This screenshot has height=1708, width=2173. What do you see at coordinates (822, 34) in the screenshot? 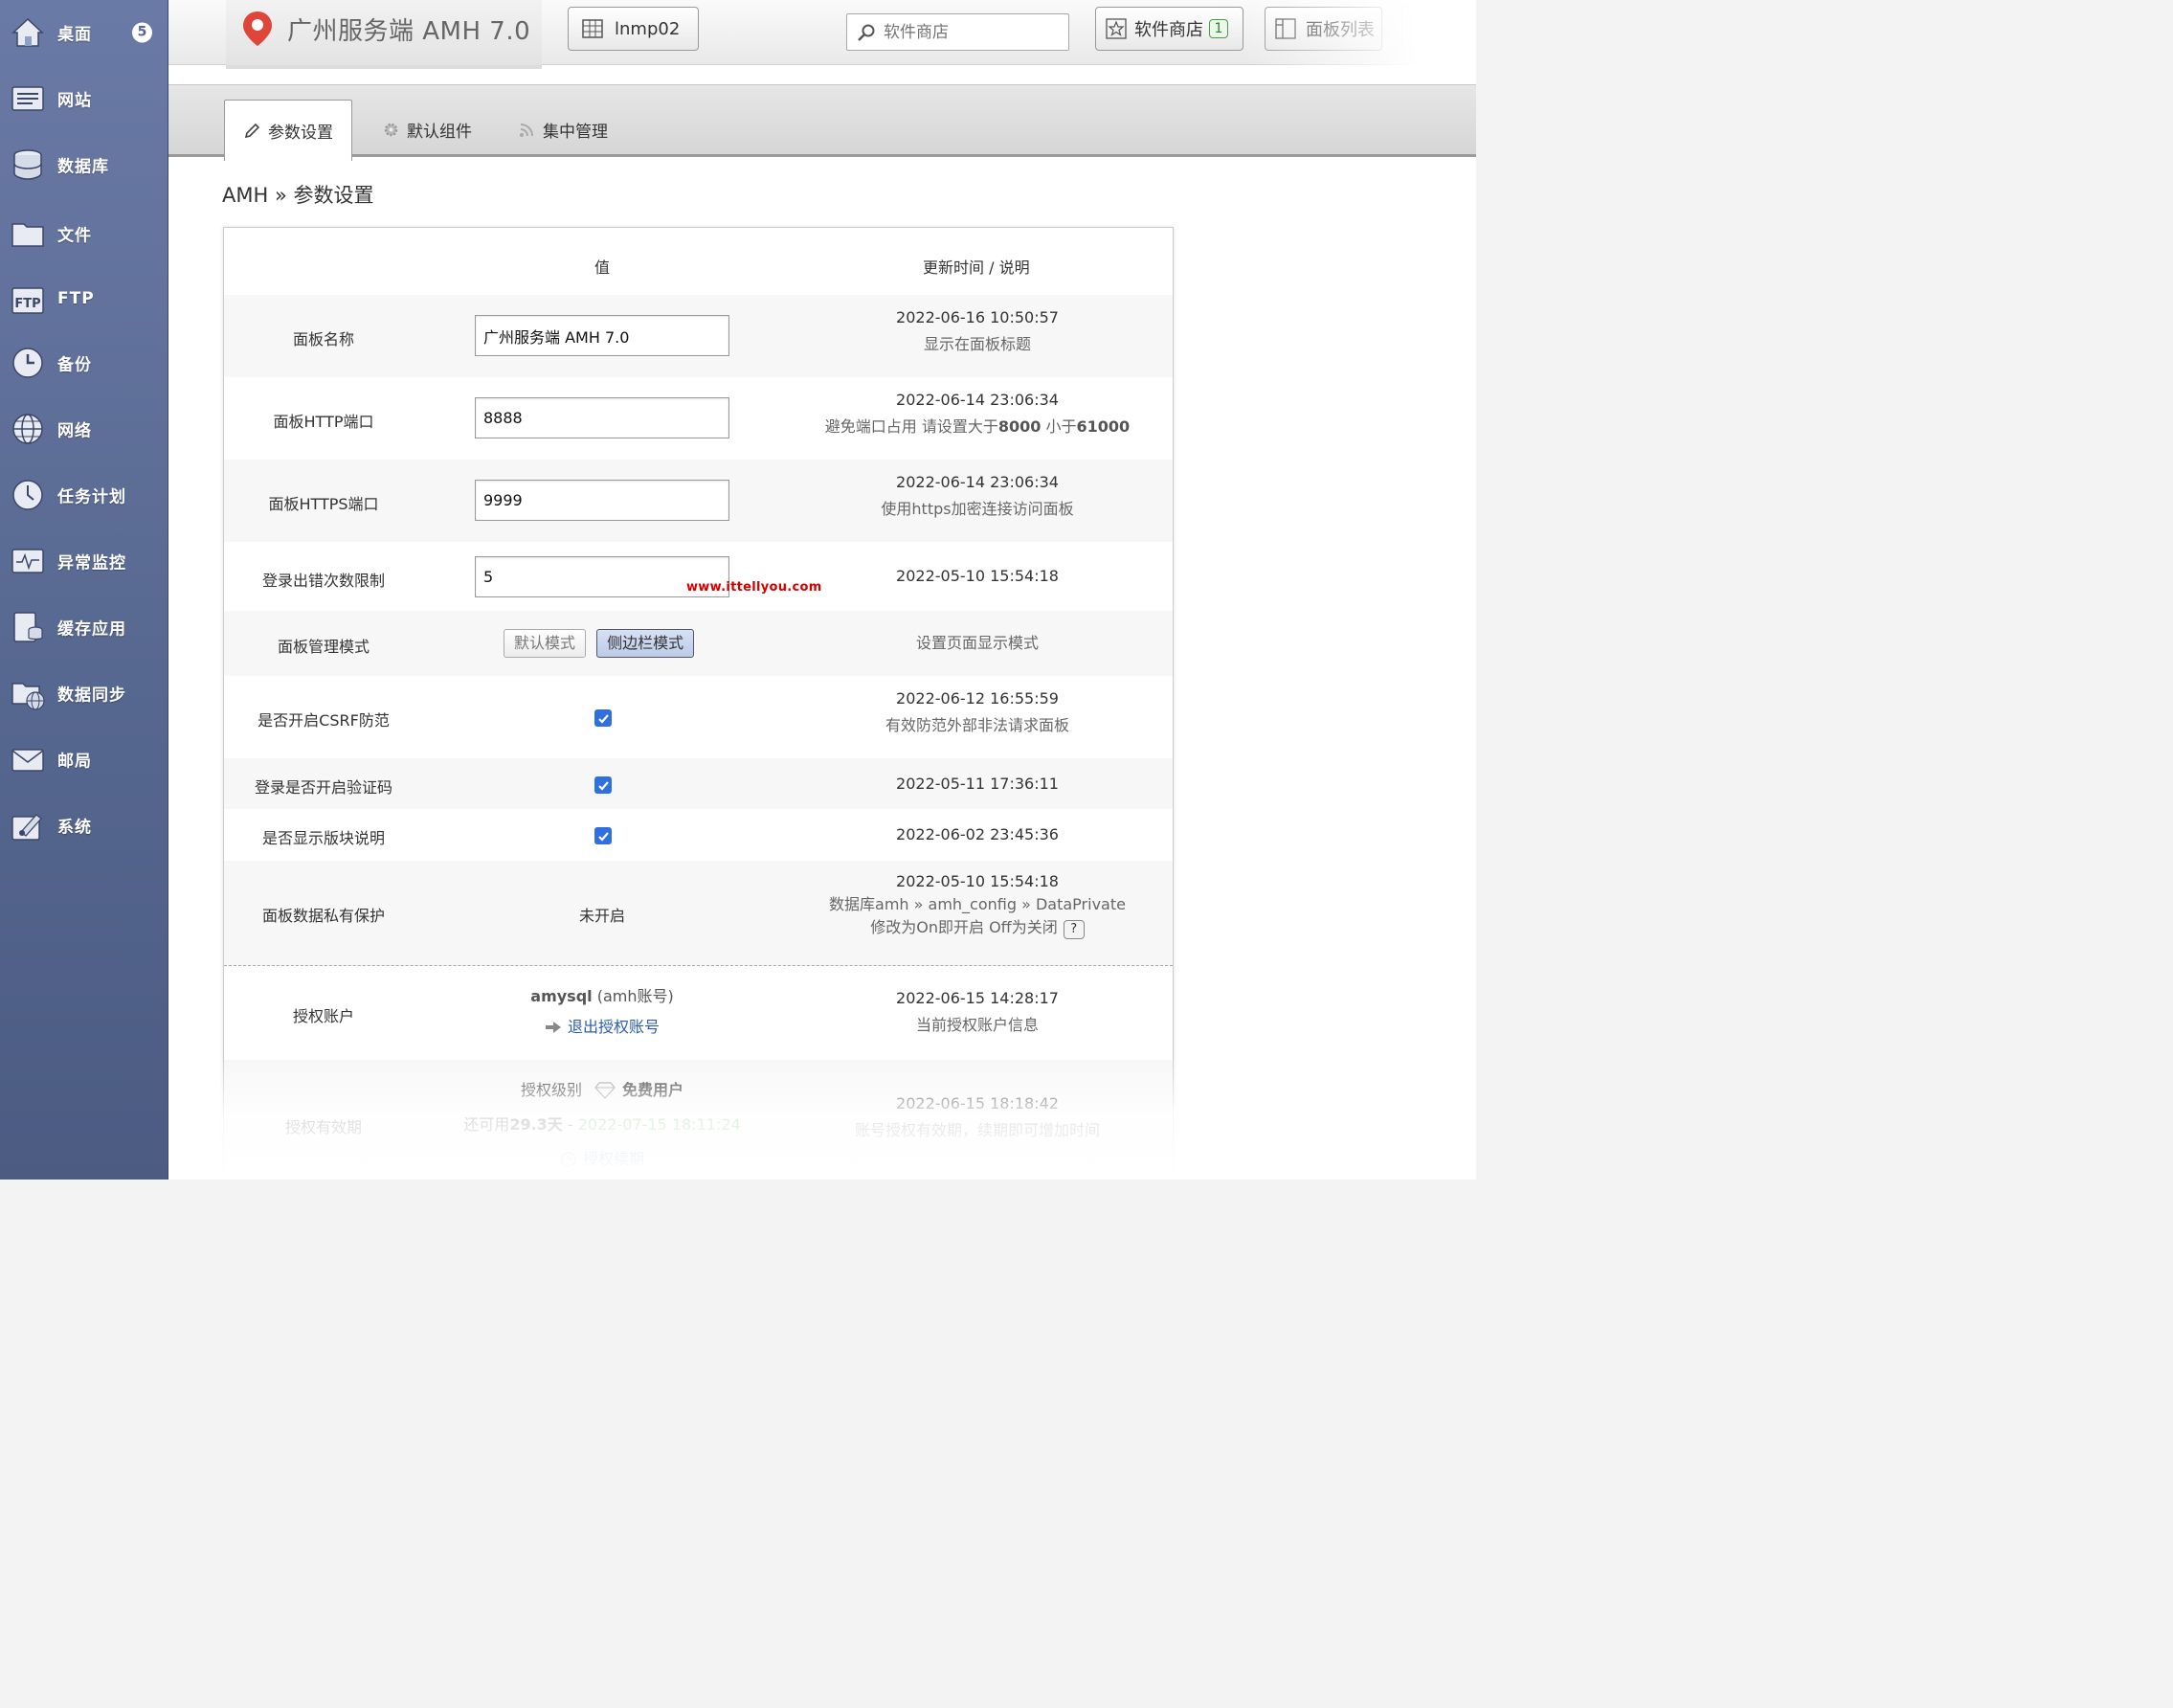
I see `top-bar: 广州服务端 AMH 7.0 lnmp02 软件商店 1 面板列表` at bounding box center [822, 34].